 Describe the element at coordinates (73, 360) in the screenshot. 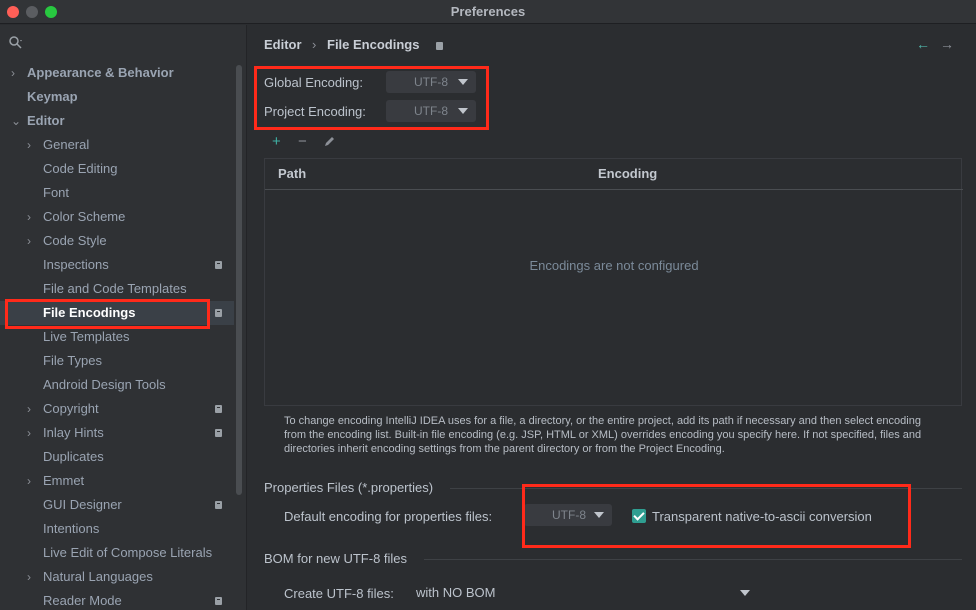

I see `sidebar-item-label: File Types` at that location.